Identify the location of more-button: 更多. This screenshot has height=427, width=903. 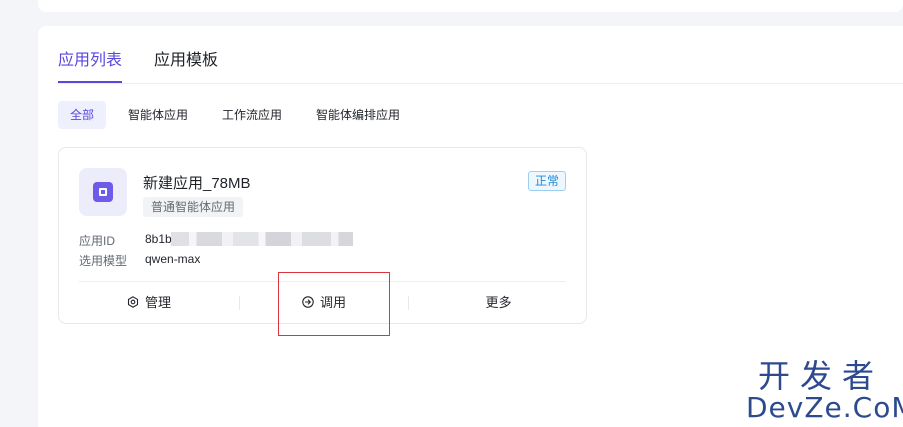
(498, 303).